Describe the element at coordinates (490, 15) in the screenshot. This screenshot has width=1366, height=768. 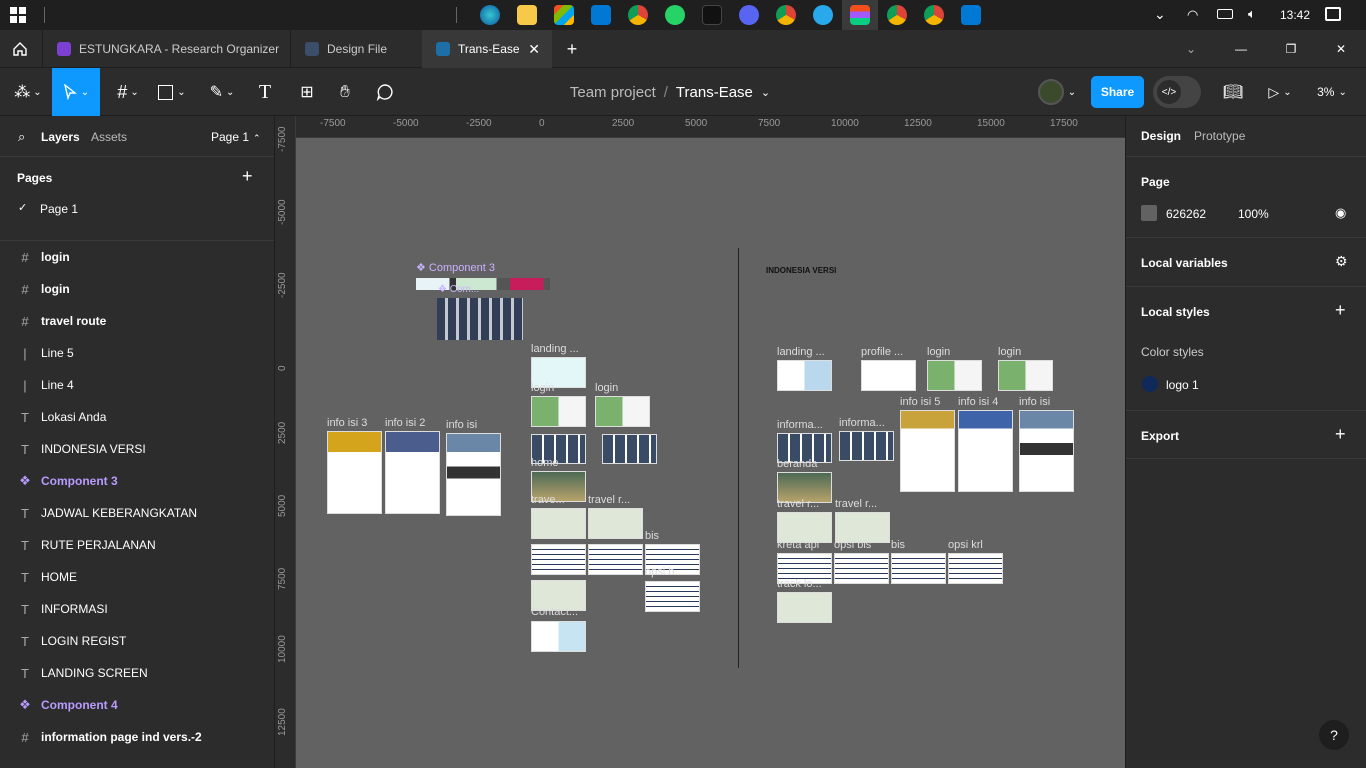
I see `edge-icon` at that location.